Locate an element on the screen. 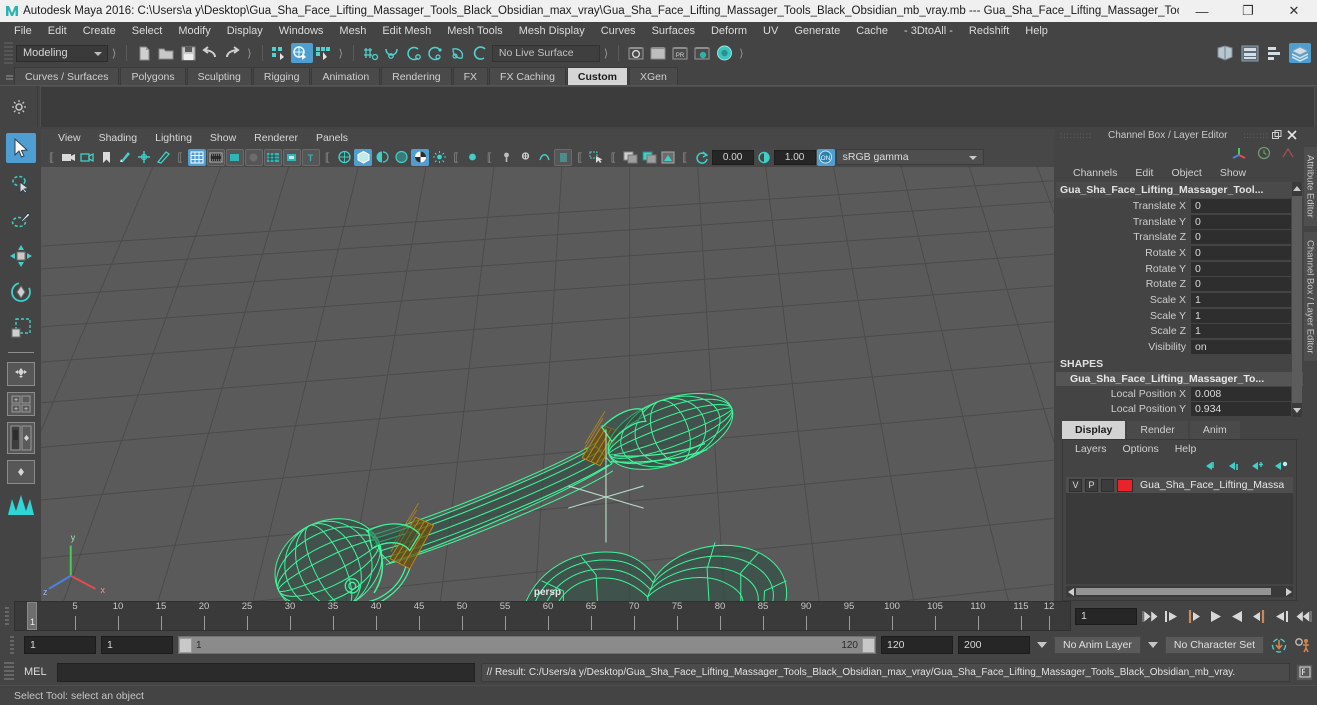  menu-edit-mesh: Edit Mesh is located at coordinates (406, 31).